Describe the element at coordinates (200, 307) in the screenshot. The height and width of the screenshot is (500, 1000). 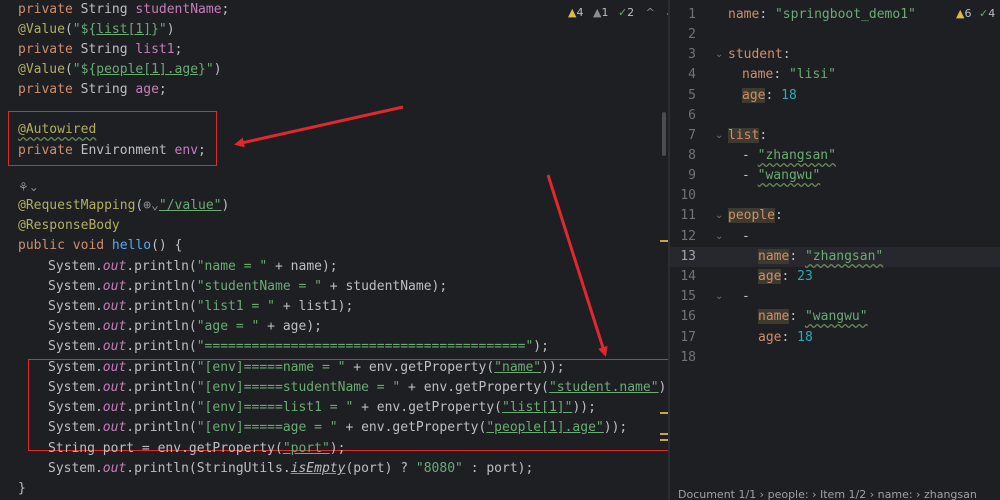
I see `code-line: System.out.println("list1 = " + list1);` at that location.